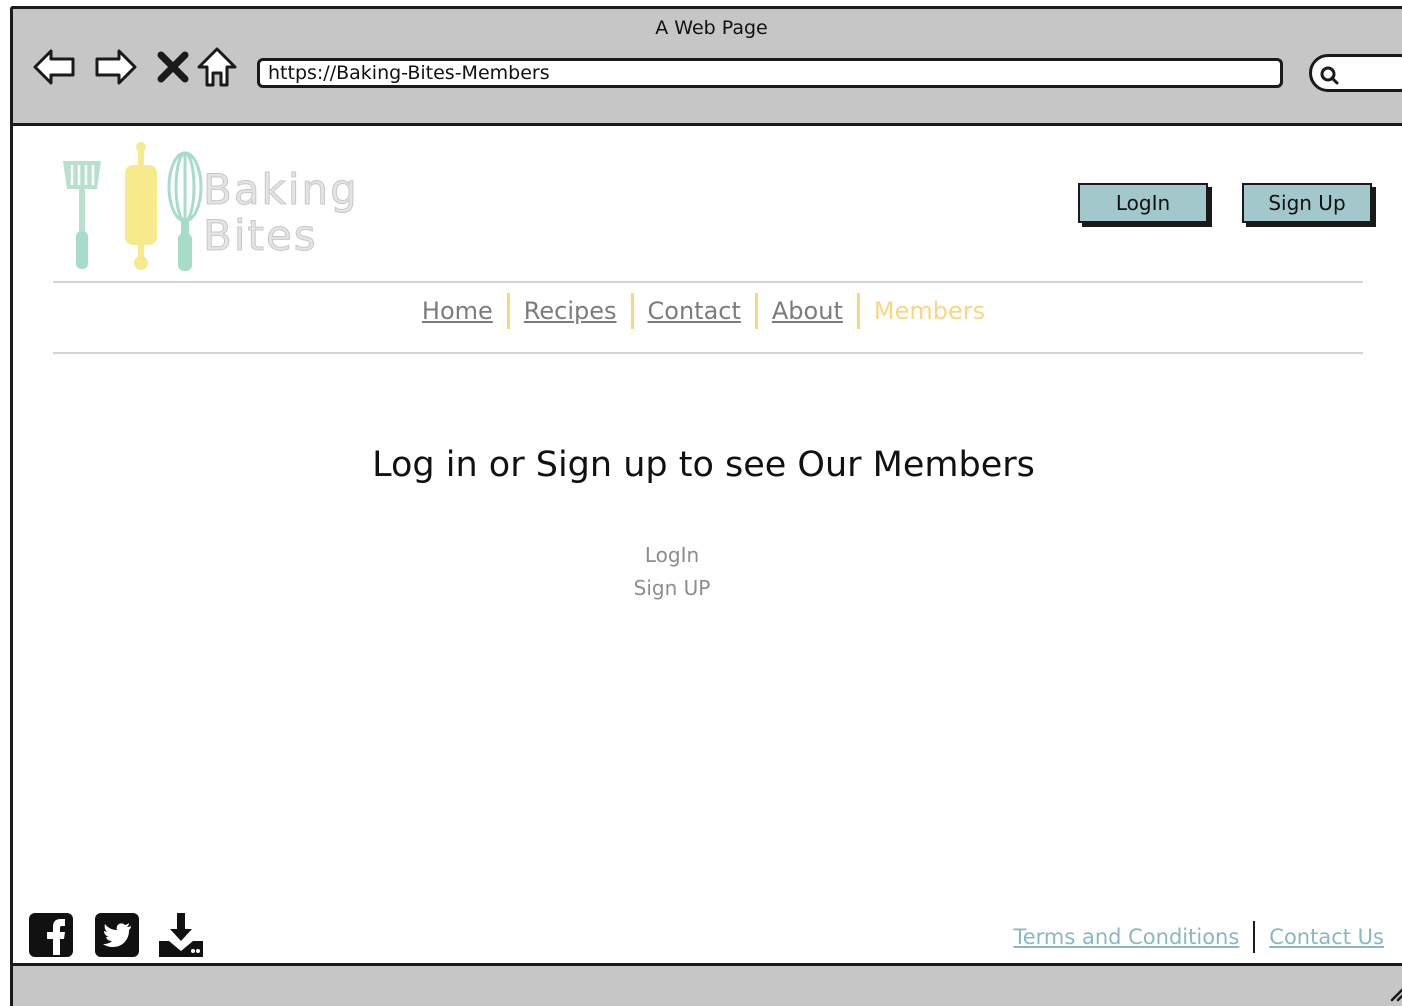 This screenshot has height=1006, width=1402. I want to click on window-title: A Web Page, so click(711, 28).